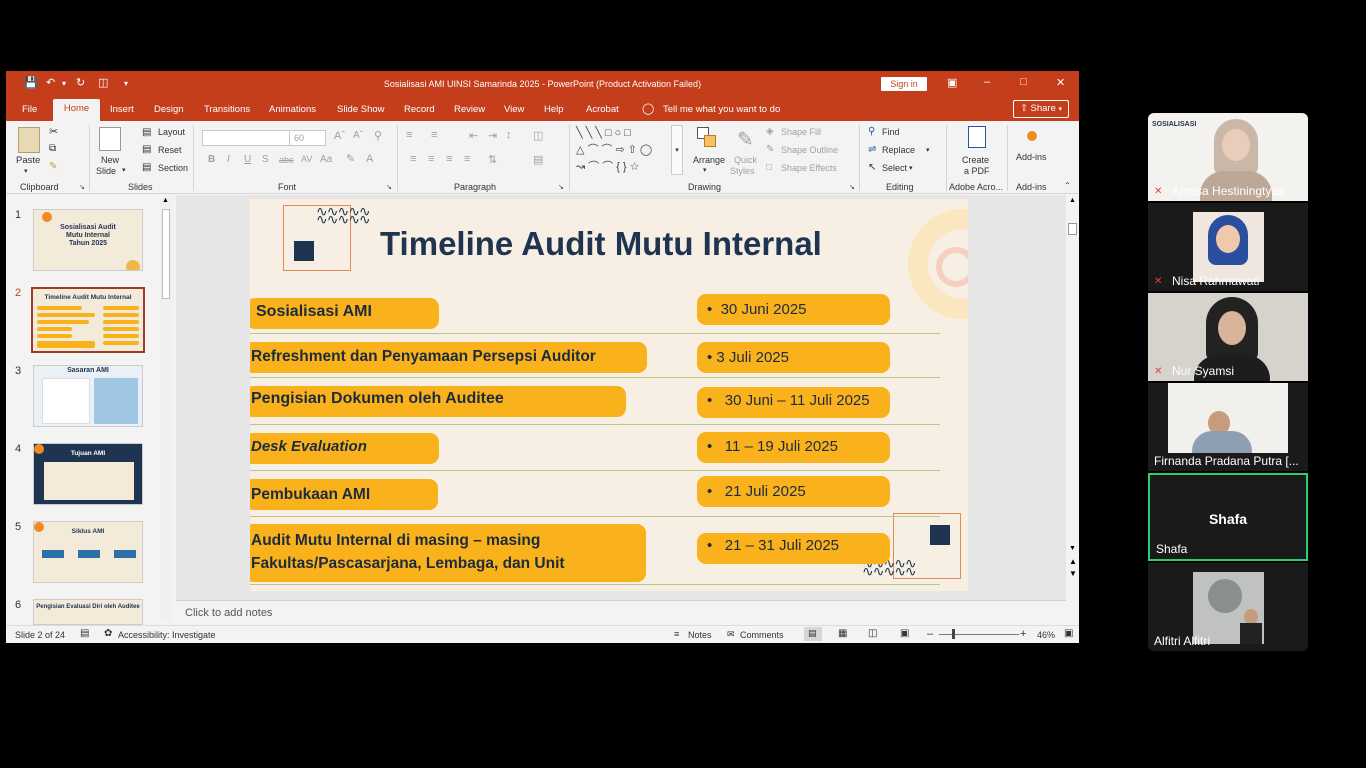  Describe the element at coordinates (146, 167) in the screenshot. I see `section-icon: ▤` at that location.